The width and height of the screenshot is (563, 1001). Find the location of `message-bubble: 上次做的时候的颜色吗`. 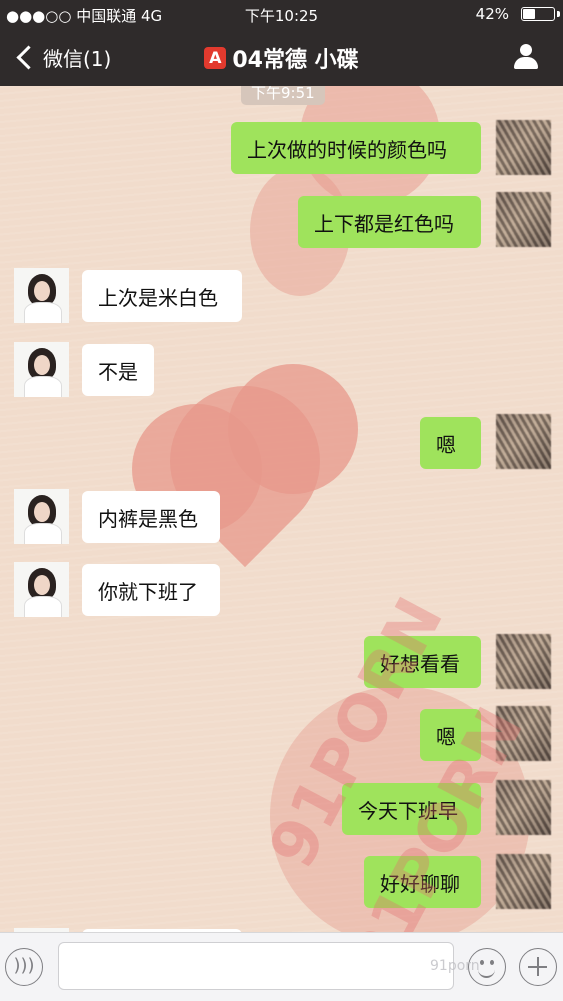

message-bubble: 上次做的时候的颜色吗 is located at coordinates (356, 148).